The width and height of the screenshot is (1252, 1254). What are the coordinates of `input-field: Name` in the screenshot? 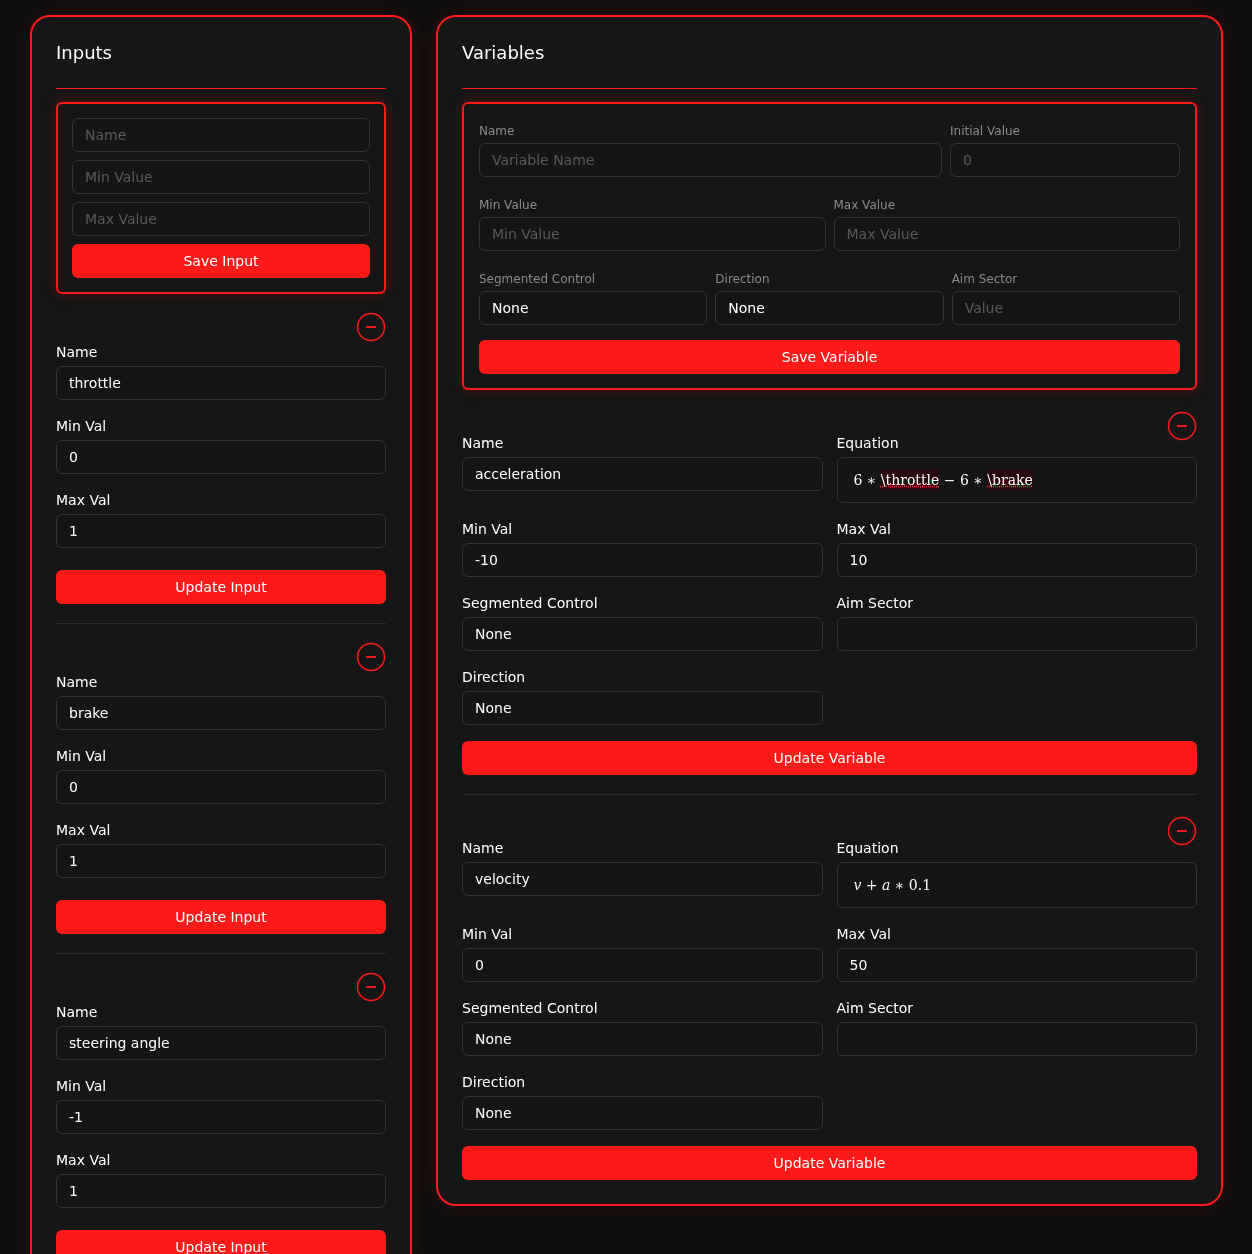 It's located at (221, 135).